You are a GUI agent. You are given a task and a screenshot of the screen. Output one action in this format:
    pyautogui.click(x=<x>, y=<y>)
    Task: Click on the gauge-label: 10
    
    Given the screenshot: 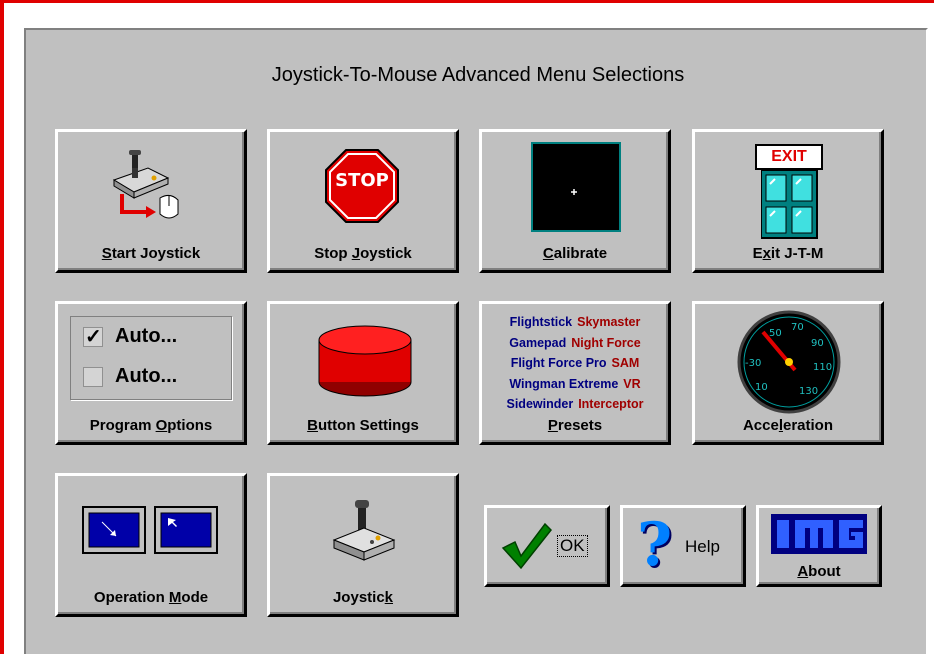 What is the action you would take?
    pyautogui.click(x=761, y=387)
    